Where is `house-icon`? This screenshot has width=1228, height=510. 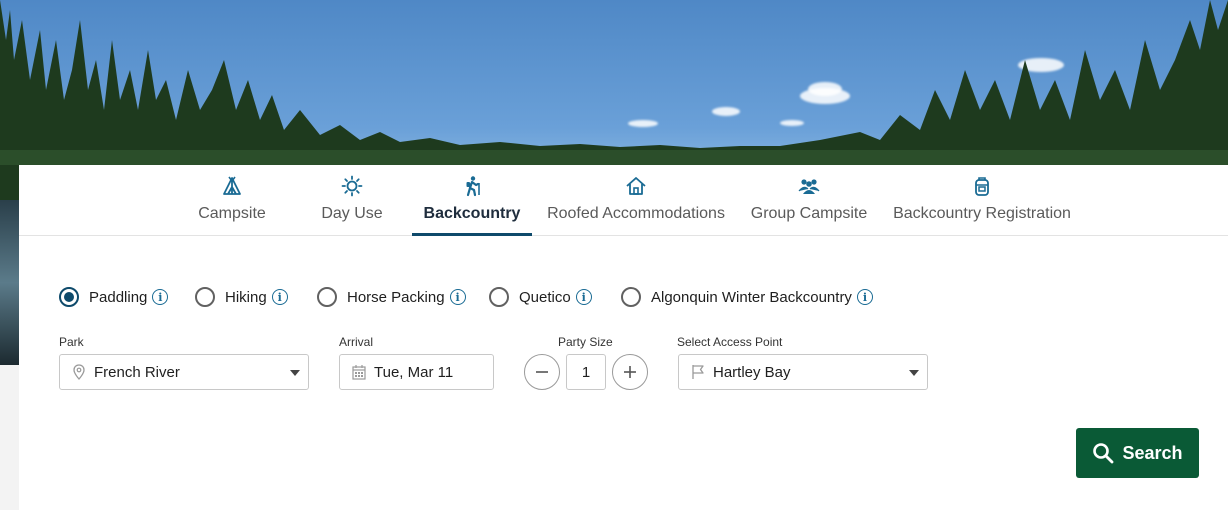 house-icon is located at coordinates (636, 186).